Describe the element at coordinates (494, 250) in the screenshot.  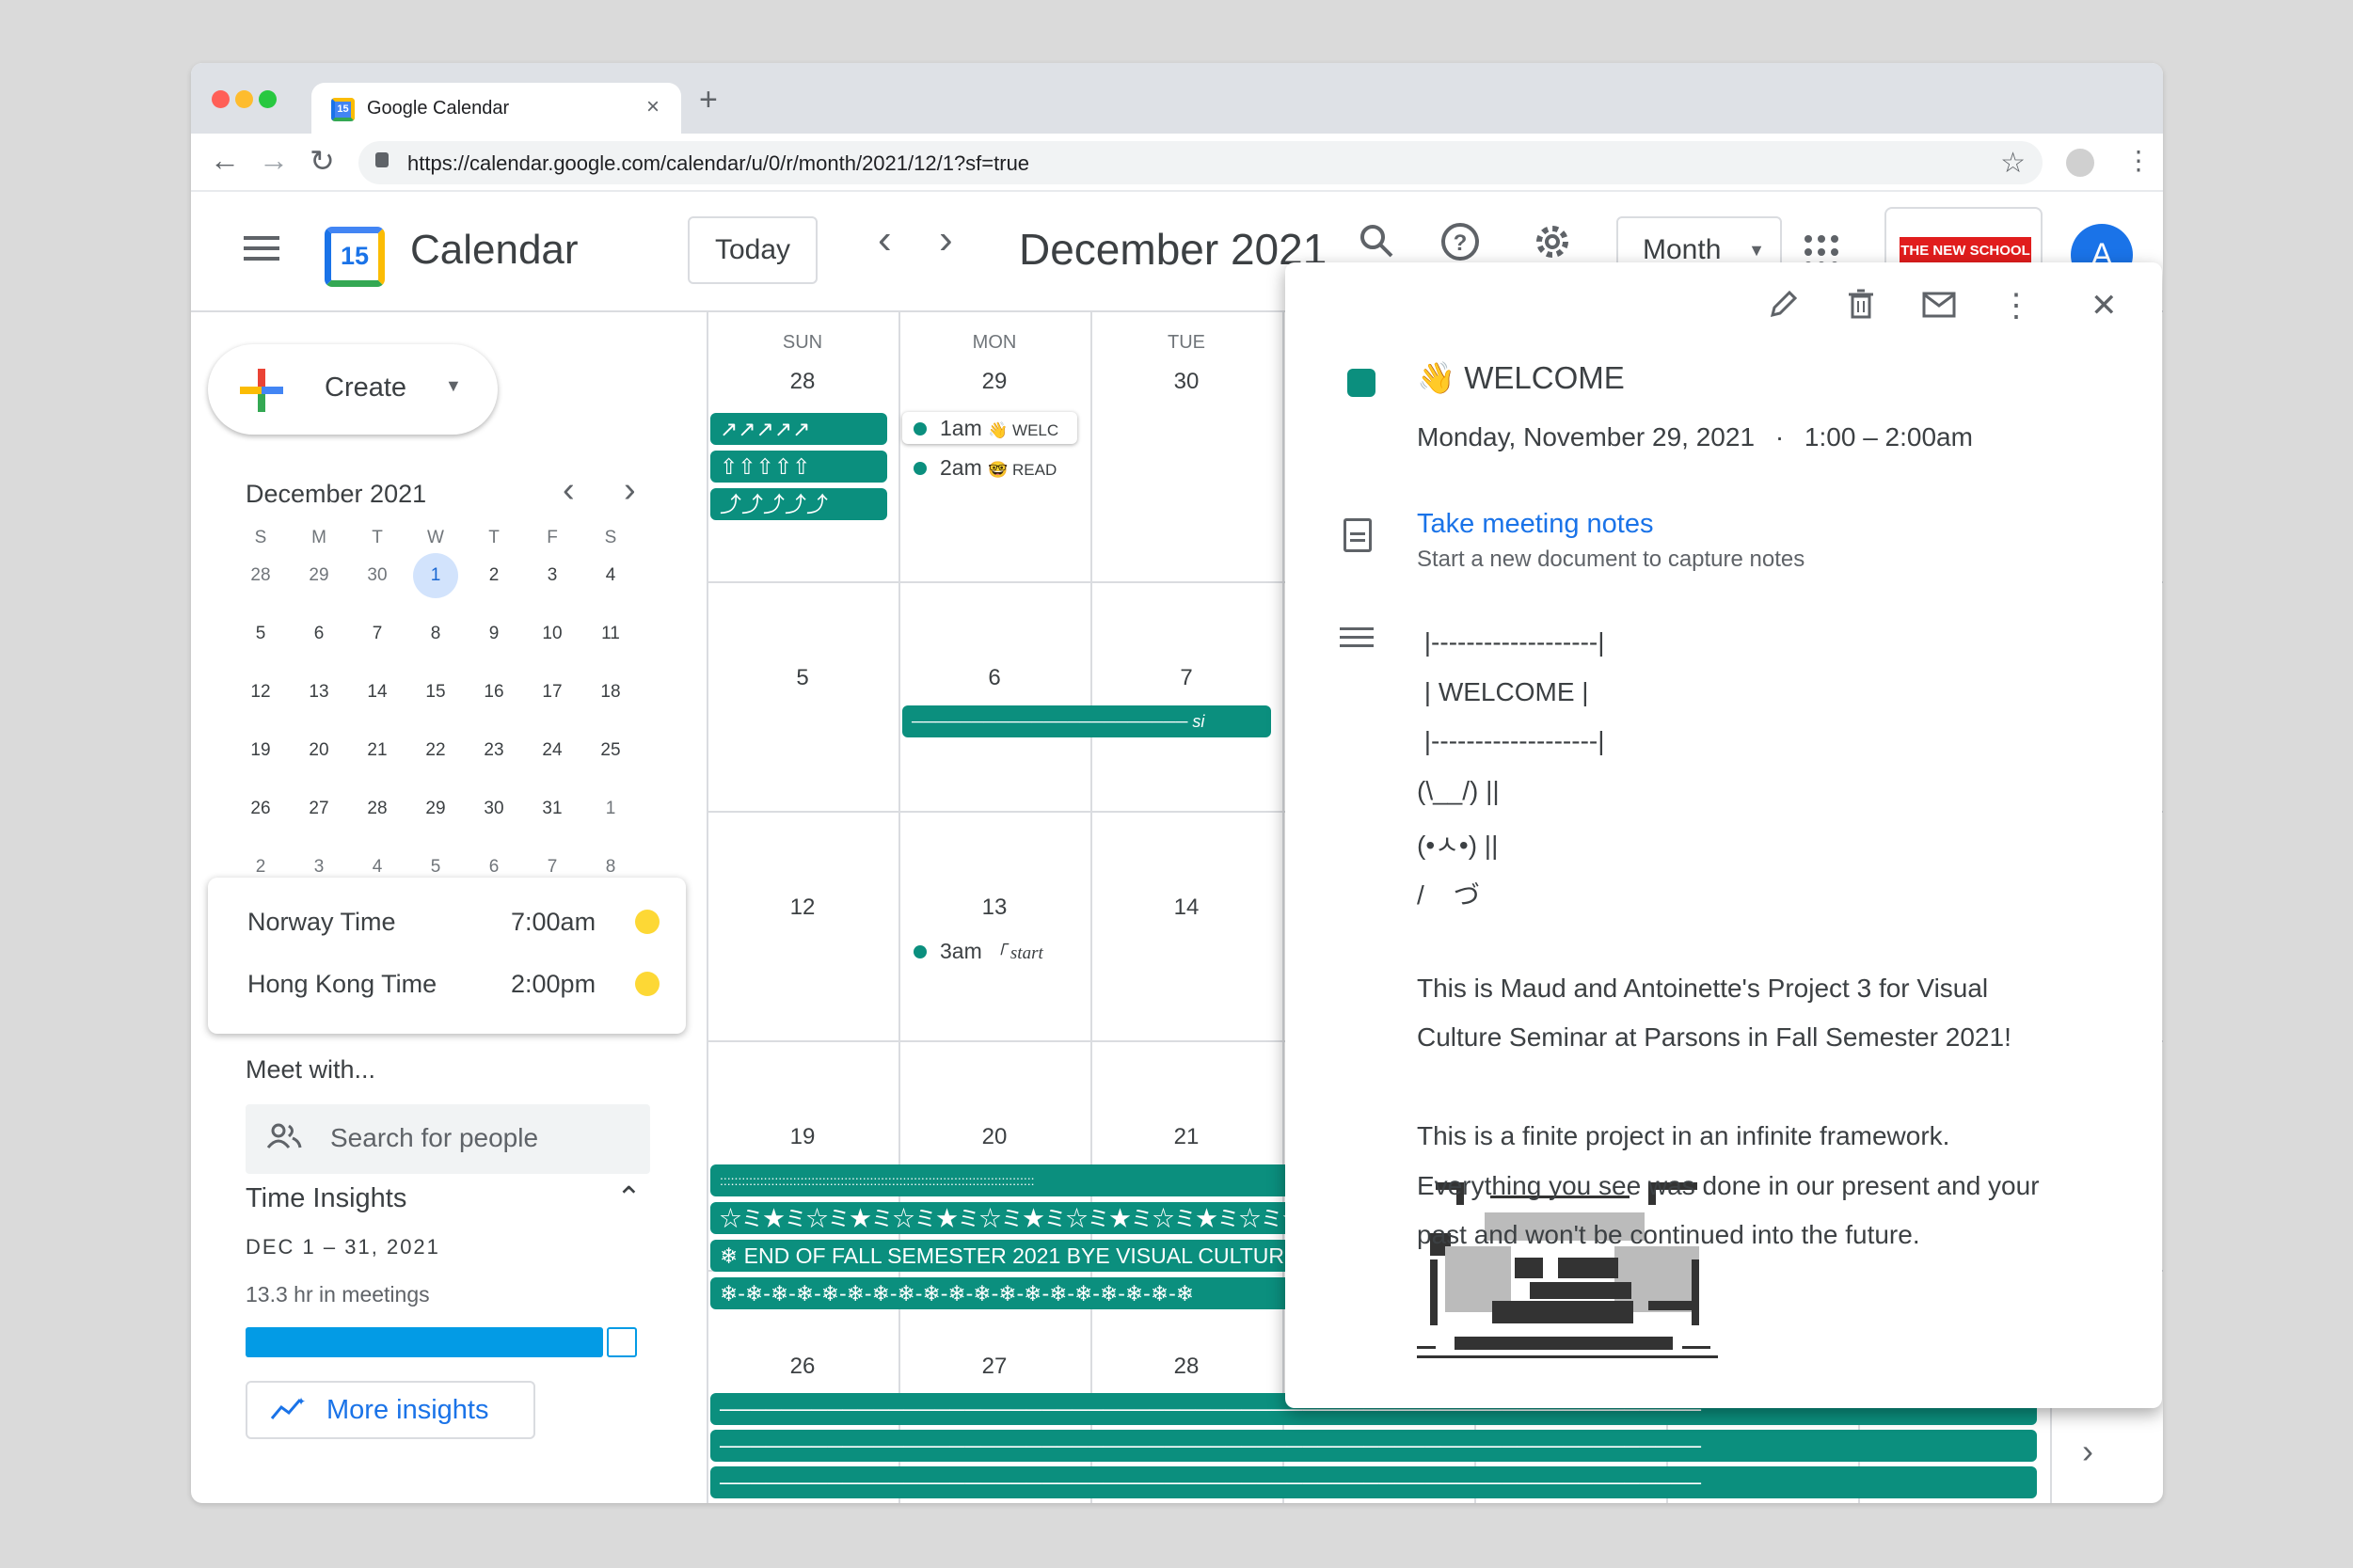
I see `app-title: Calendar` at that location.